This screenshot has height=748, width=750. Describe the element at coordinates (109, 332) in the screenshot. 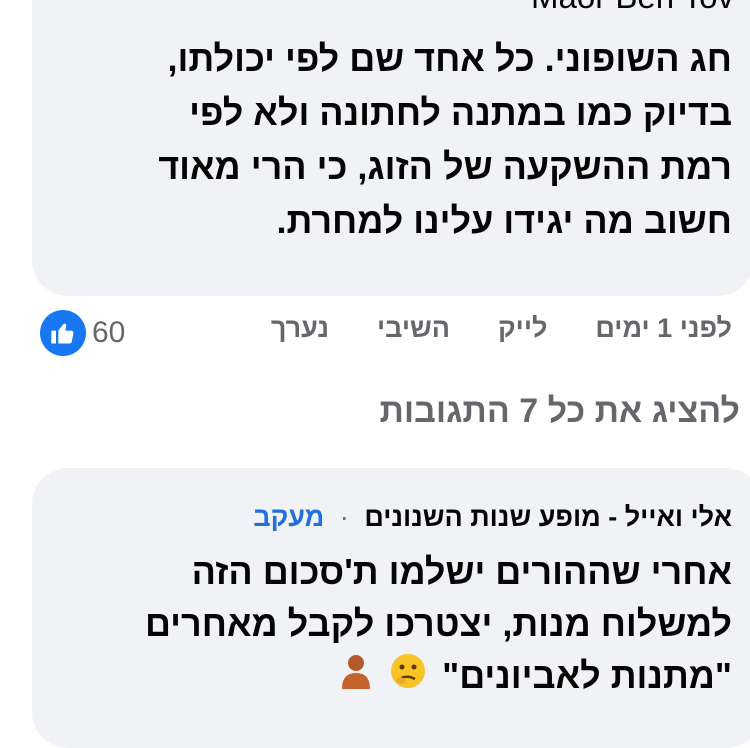

I see `reaction-count: 60` at that location.